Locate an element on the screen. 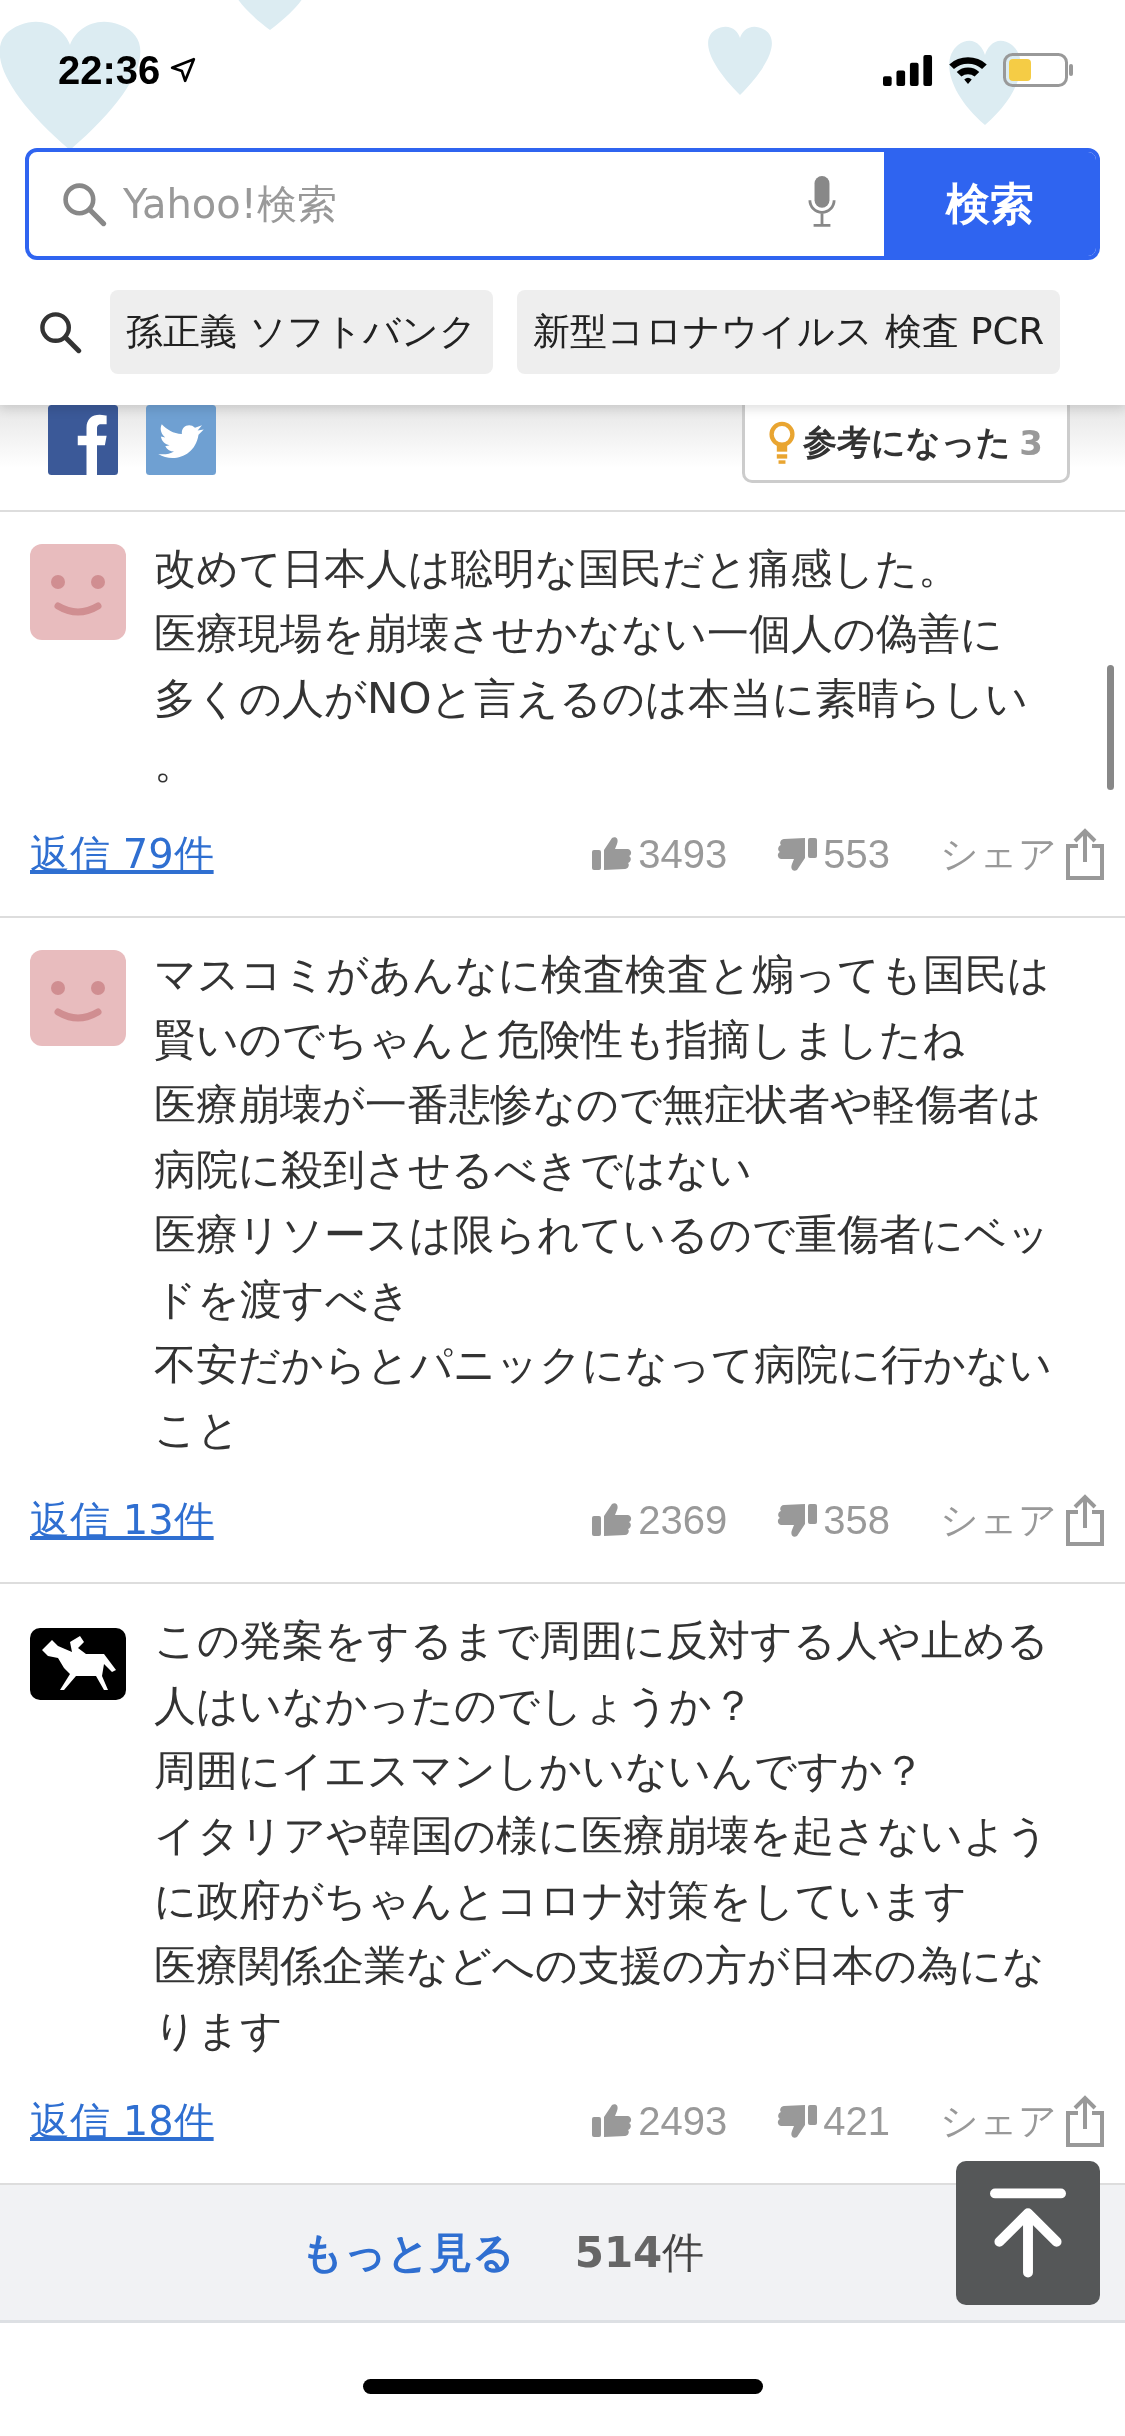 This screenshot has height=2436, width=1125. scroll-to-top-button is located at coordinates (1028, 2233).